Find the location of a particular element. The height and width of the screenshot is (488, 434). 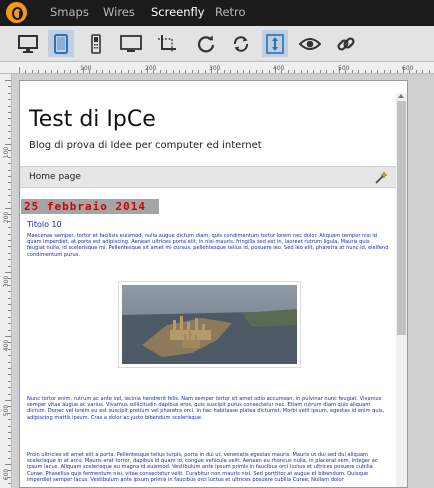

view-button is located at coordinates (310, 43).